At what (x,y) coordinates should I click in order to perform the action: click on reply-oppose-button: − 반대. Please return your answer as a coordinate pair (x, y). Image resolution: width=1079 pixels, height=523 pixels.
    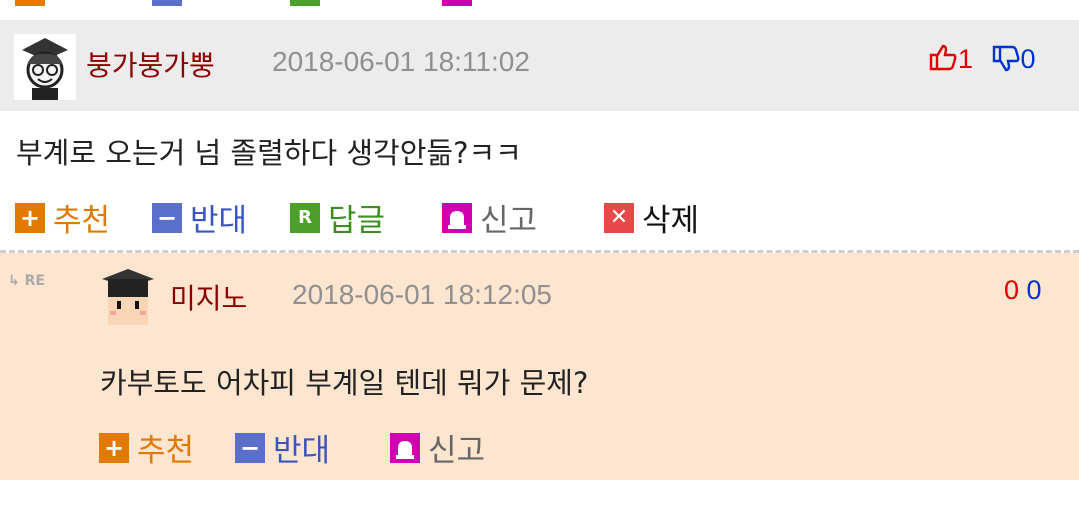
    Looking at the image, I should click on (282, 447).